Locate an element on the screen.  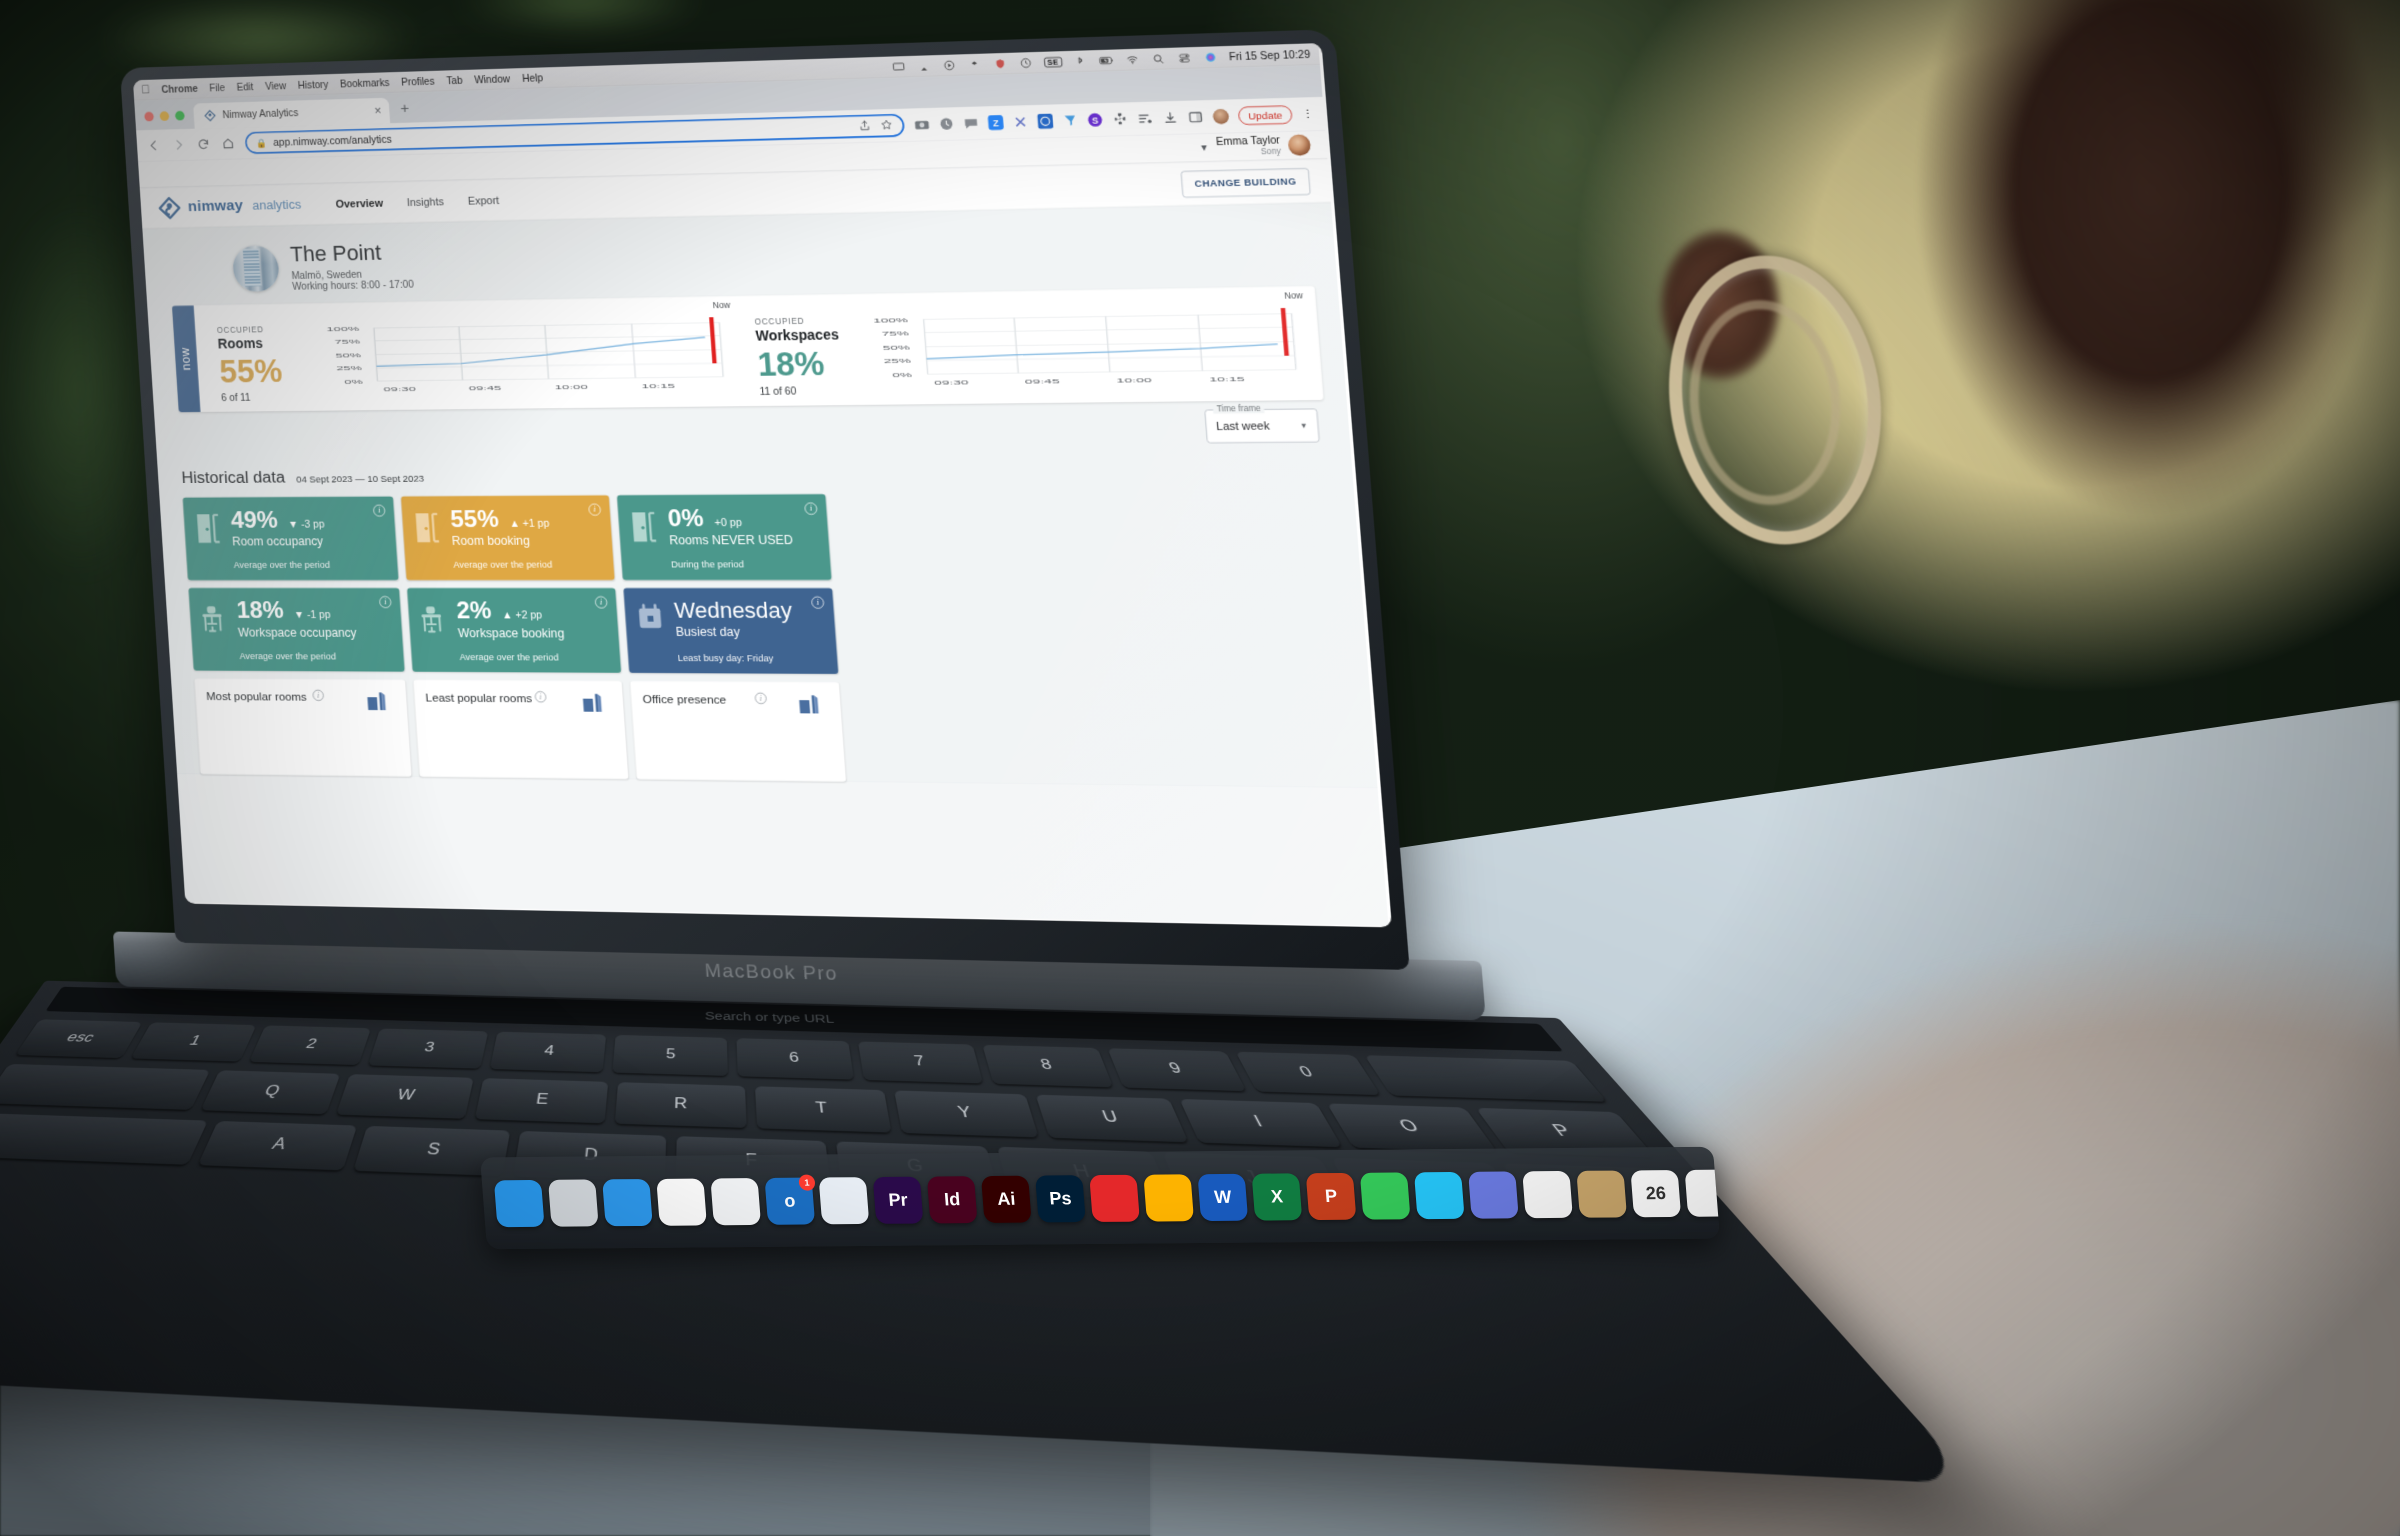
dock-icon-safari is located at coordinates (627, 1202).